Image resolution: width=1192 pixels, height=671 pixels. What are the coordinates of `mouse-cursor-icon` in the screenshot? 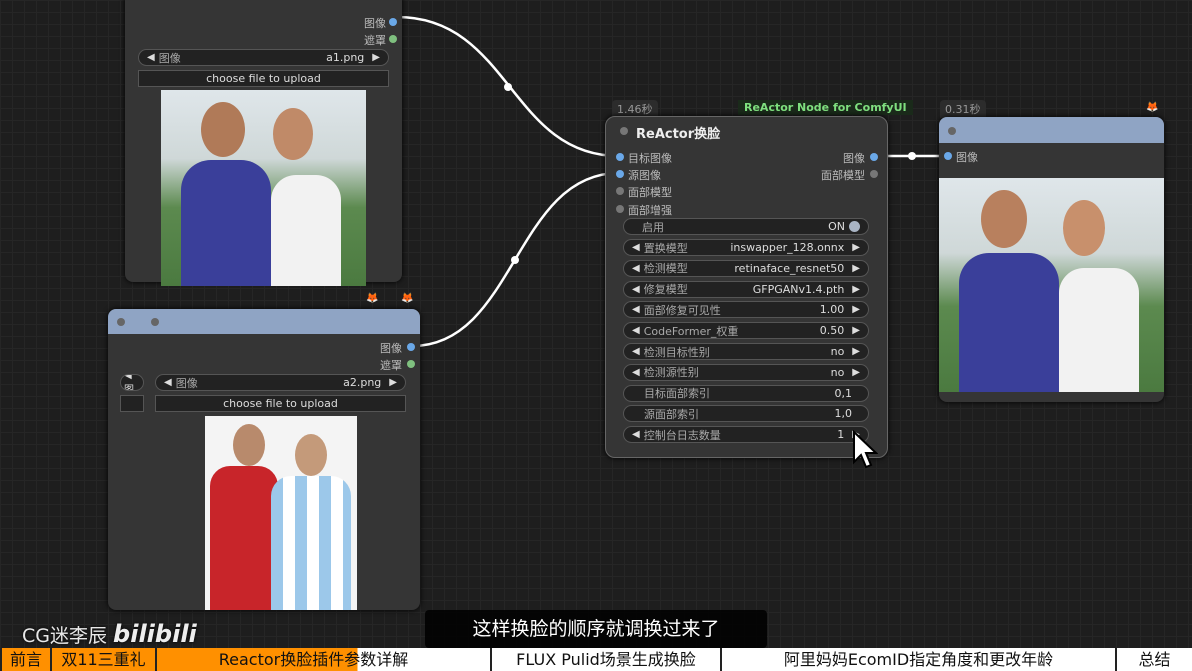 It's located at (865, 449).